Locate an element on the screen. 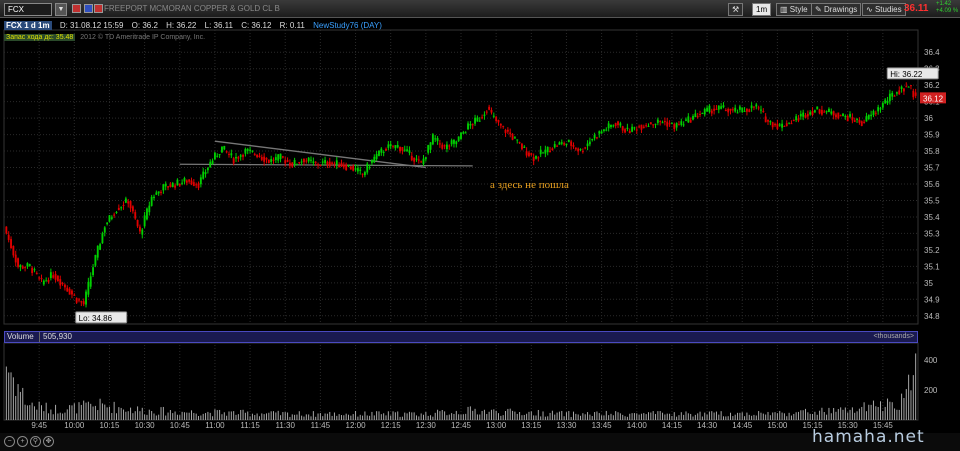 This screenshot has height=451, width=960. style-button: ▥ Style is located at coordinates (794, 9).